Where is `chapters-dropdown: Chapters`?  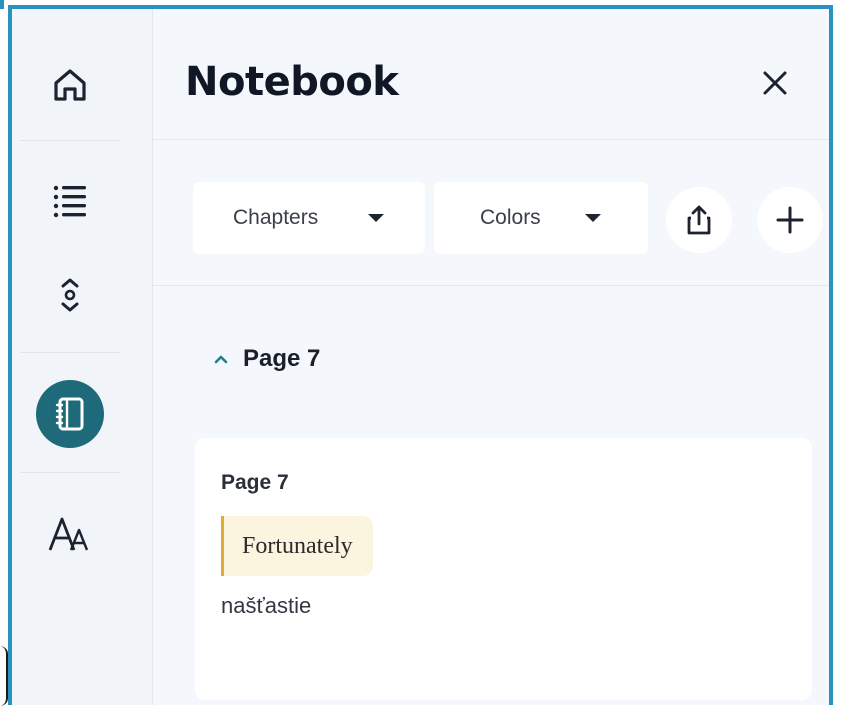
chapters-dropdown: Chapters is located at coordinates (309, 218).